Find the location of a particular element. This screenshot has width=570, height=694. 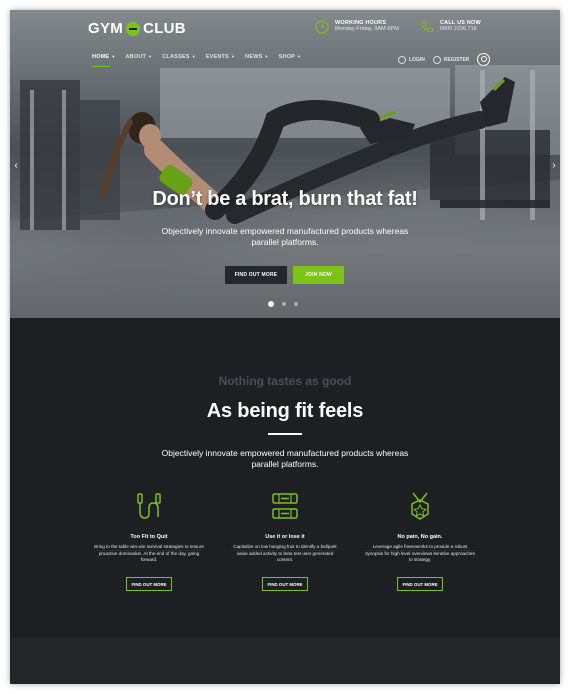

nav-item-shop: SHOP ▼ is located at coordinates (290, 59).